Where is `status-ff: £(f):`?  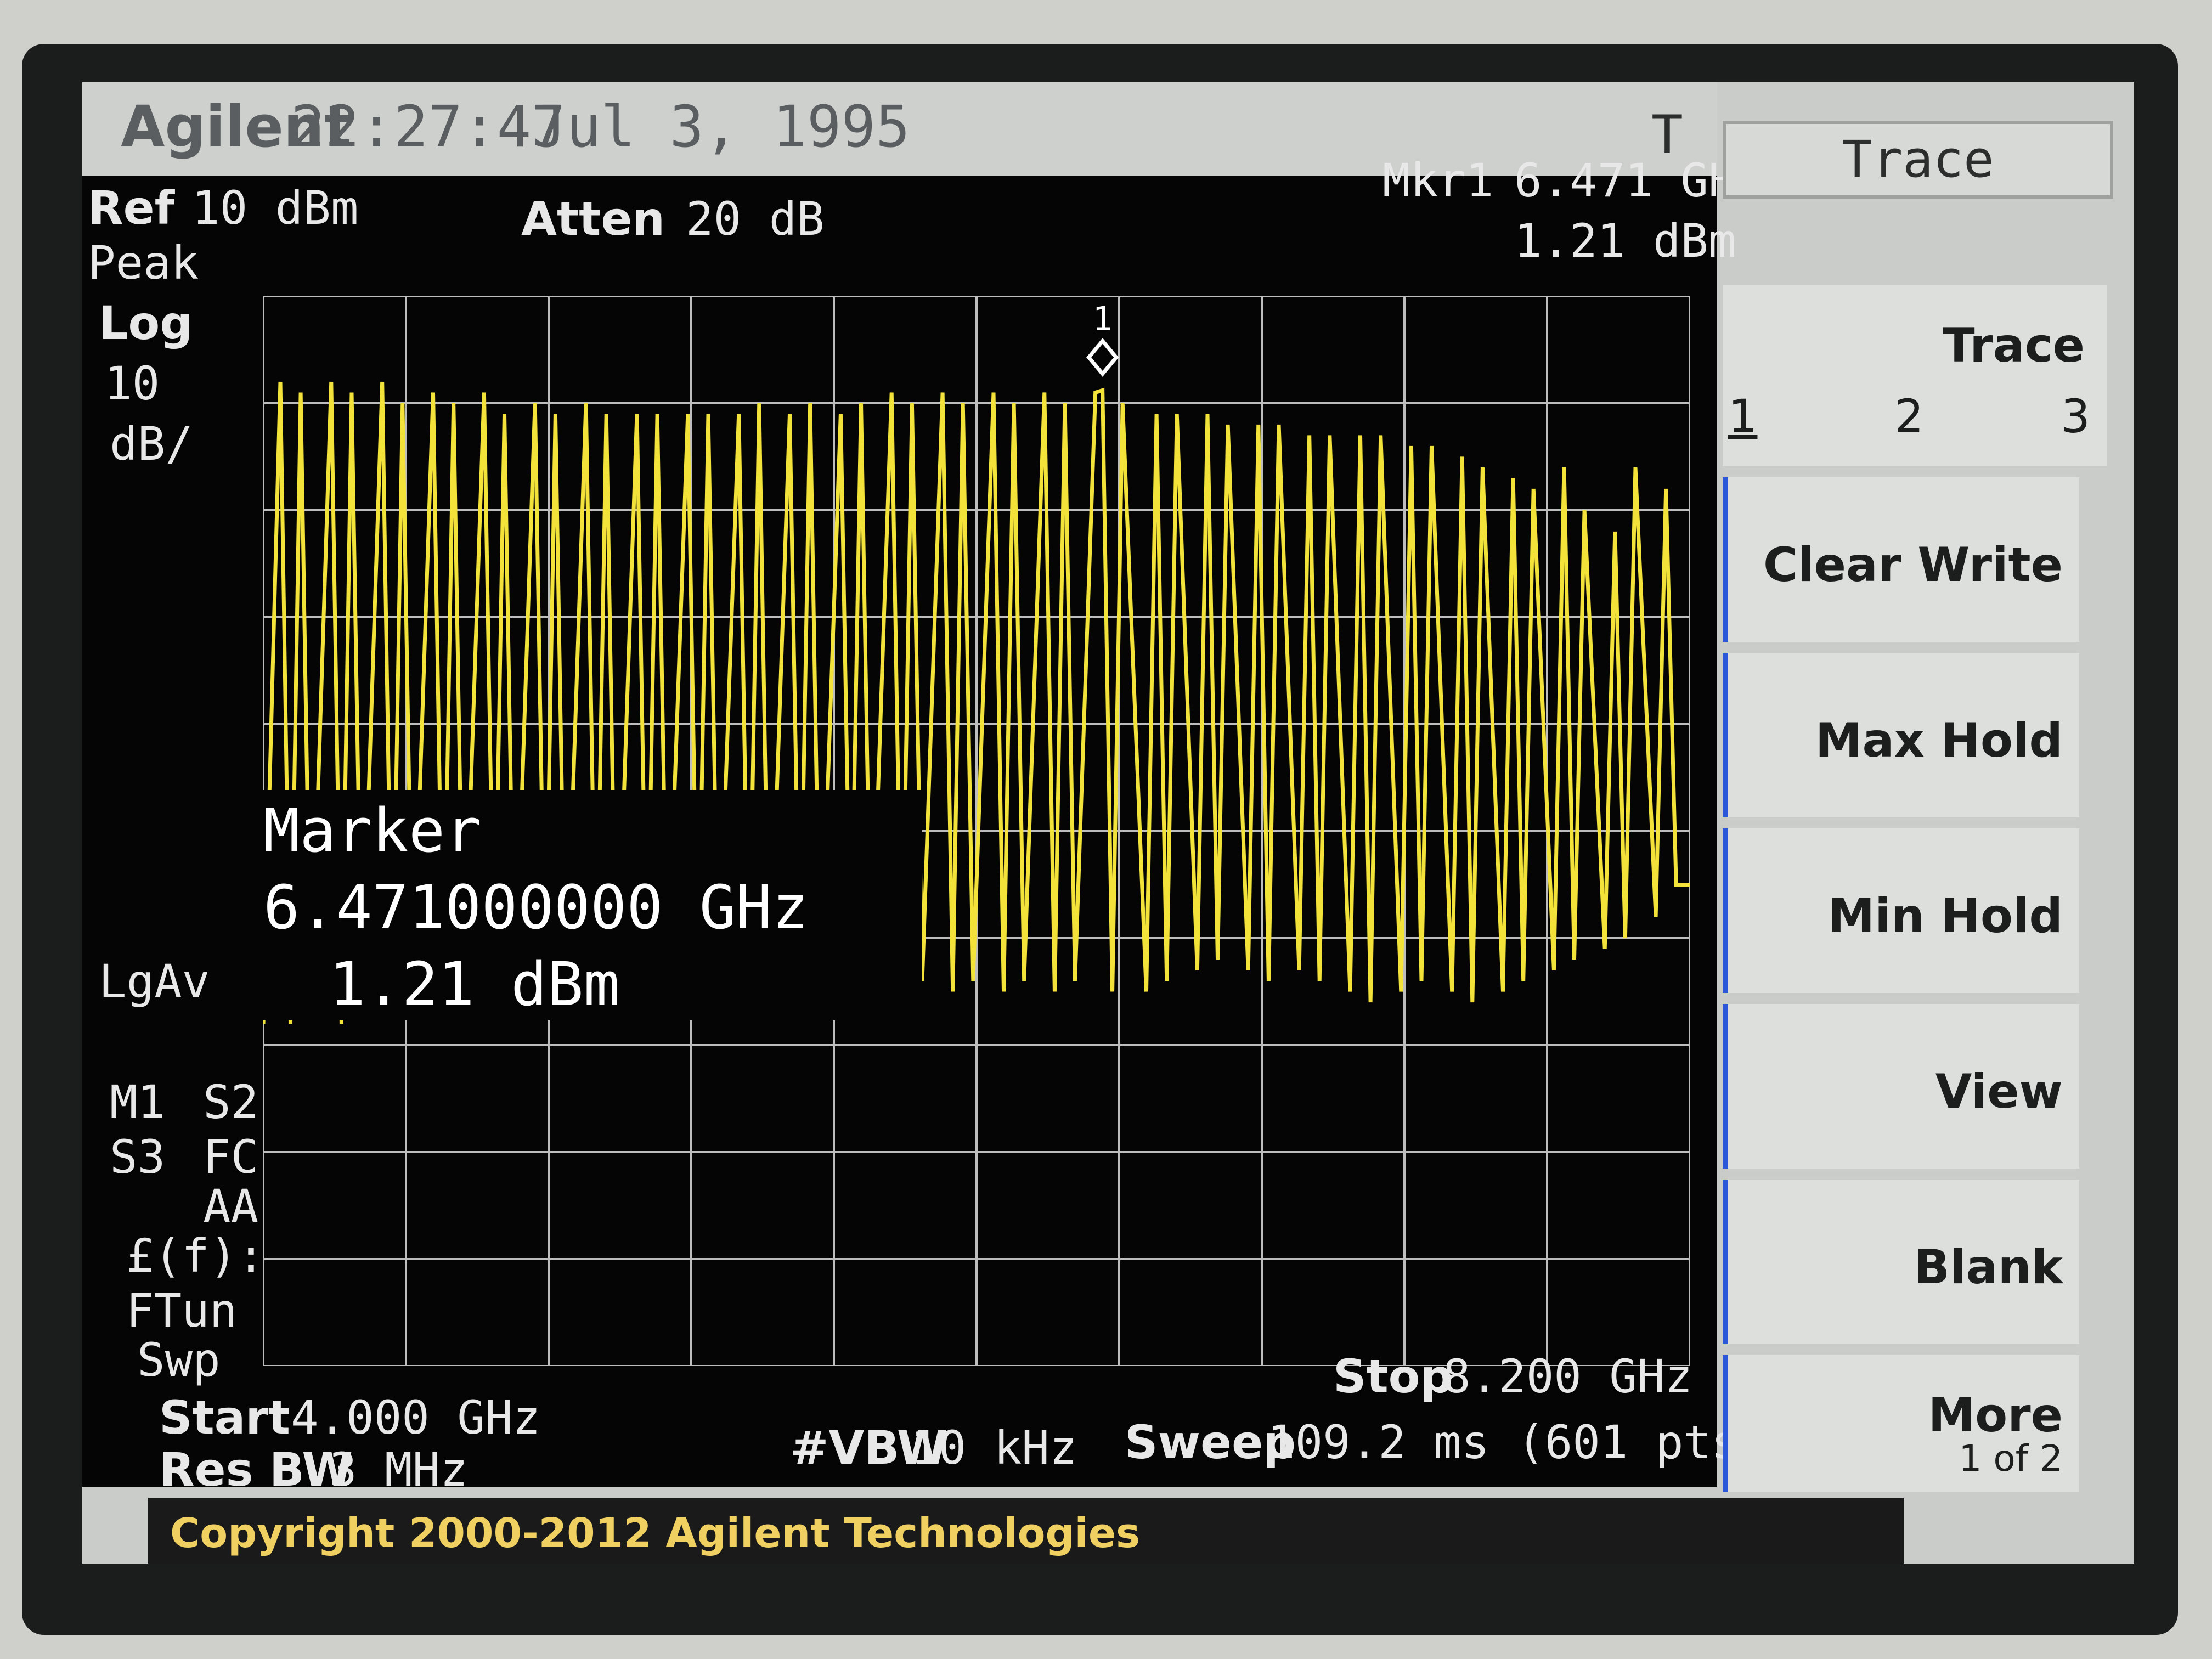
status-ff: £(f): is located at coordinates (195, 1256).